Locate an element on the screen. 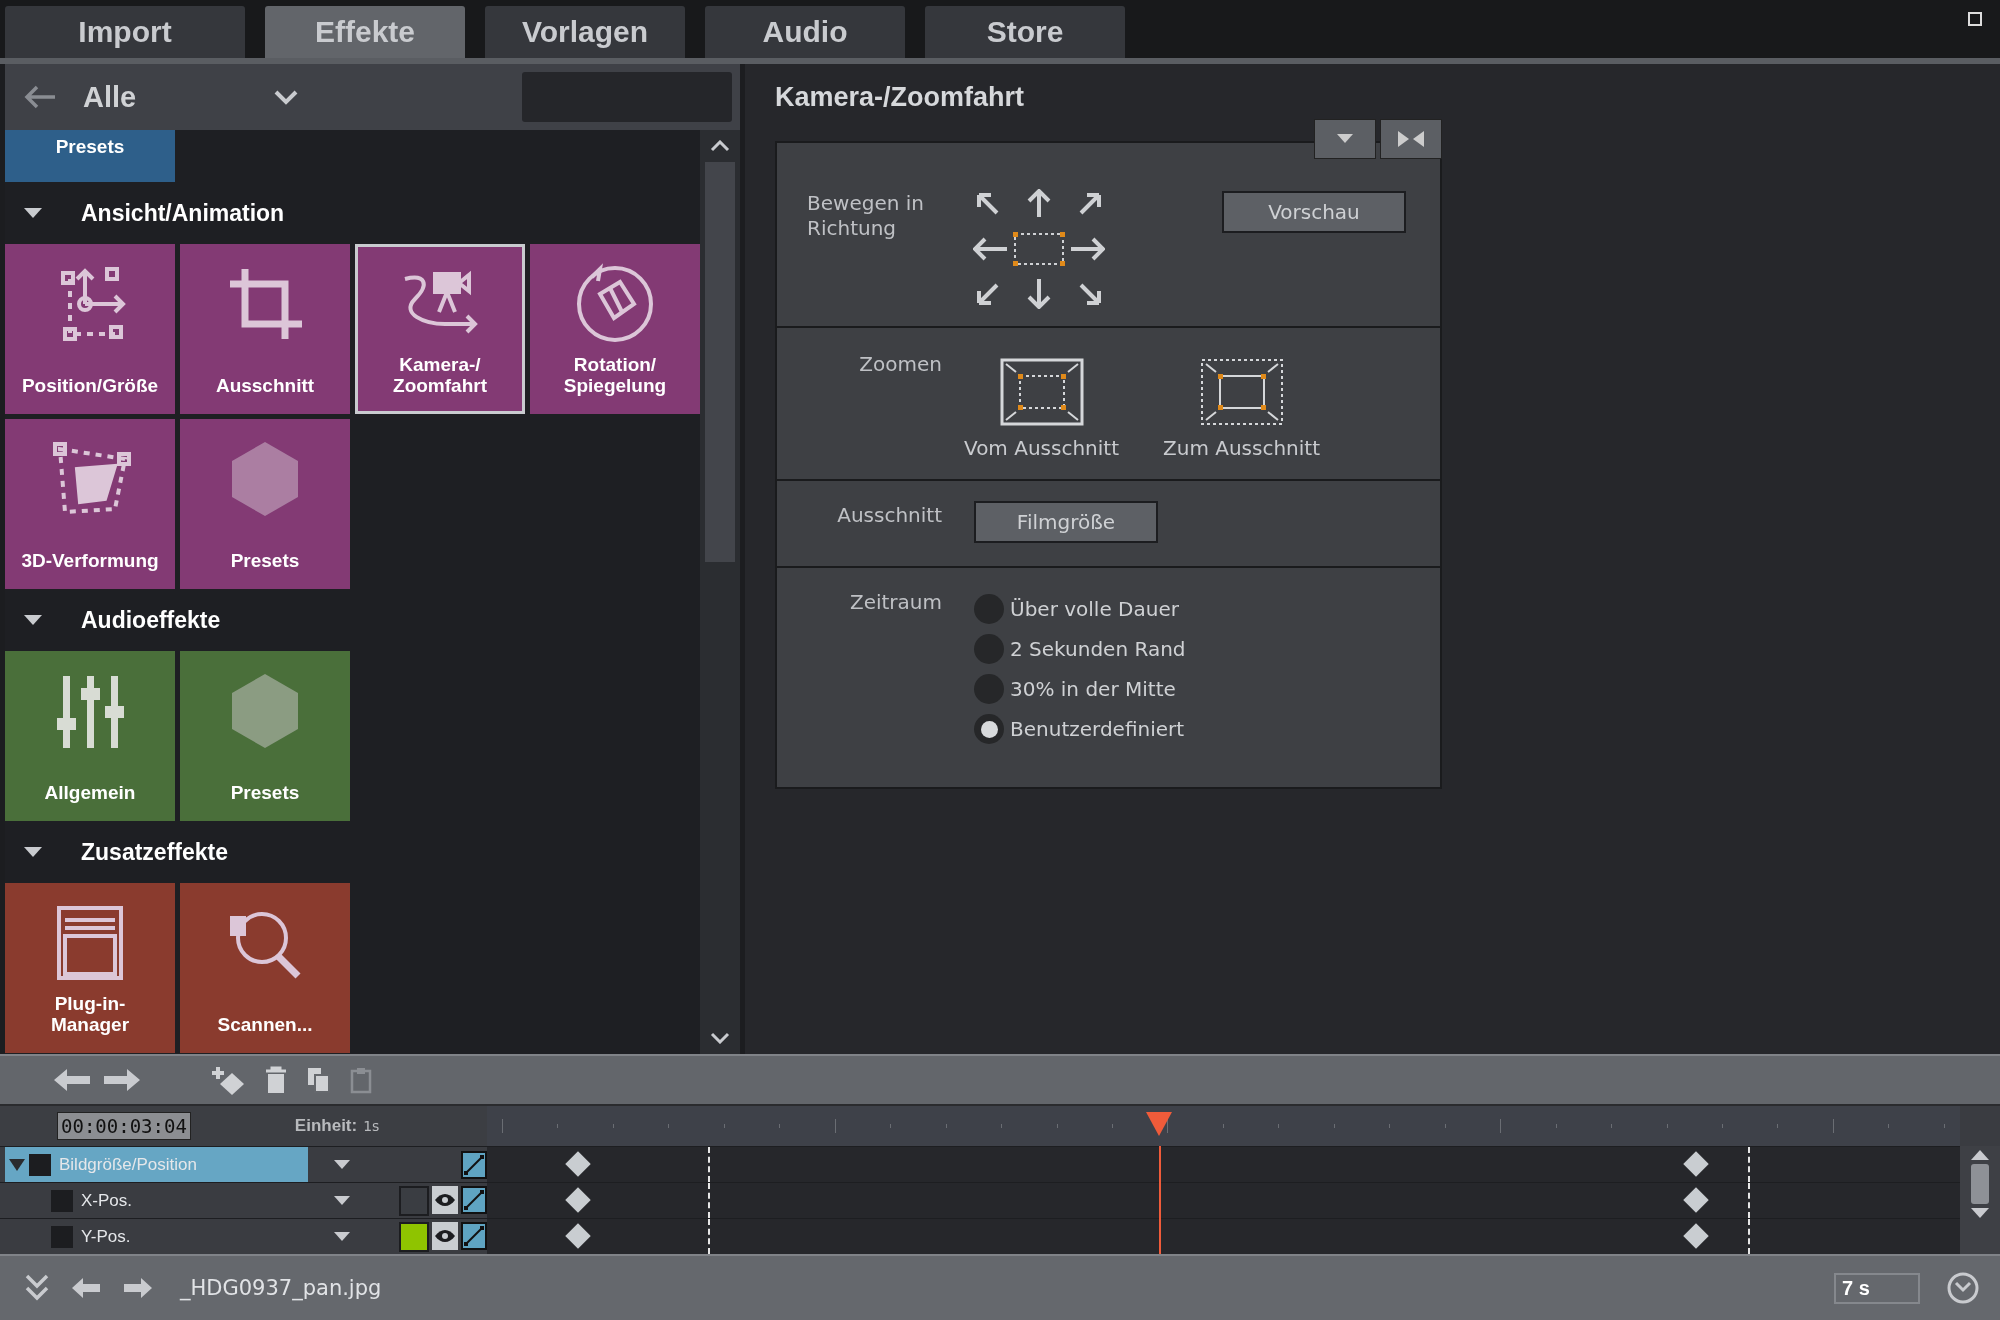 The image size is (2000, 1320). radio-label: 2 Sekunden Rand is located at coordinates (1098, 649).